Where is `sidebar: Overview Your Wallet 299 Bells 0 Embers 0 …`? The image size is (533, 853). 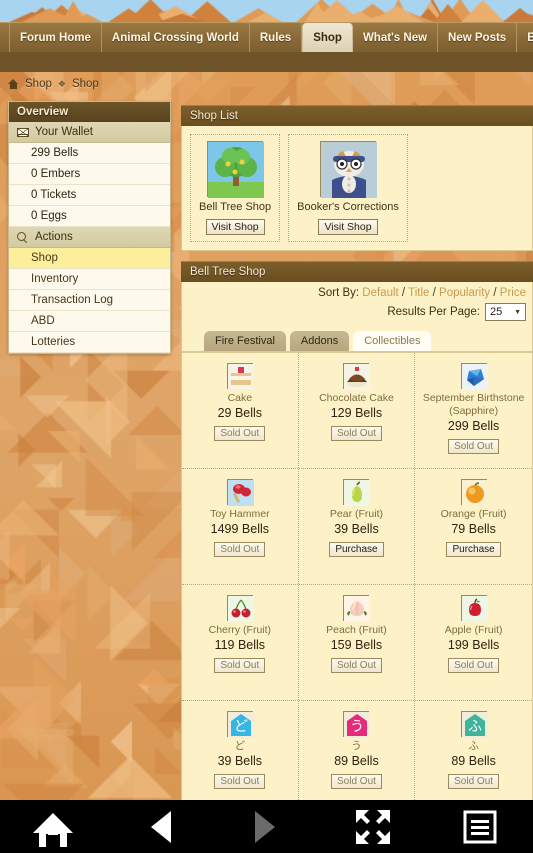
sidebar: Overview Your Wallet 299 Bells 0 Embers 0 … is located at coordinates (89, 227).